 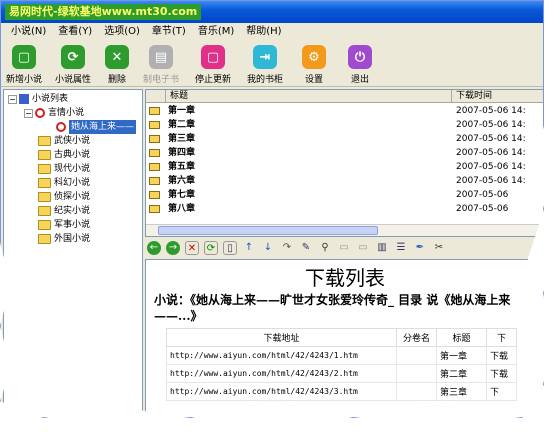 I want to click on column-title: 标题, so click(x=309, y=96).